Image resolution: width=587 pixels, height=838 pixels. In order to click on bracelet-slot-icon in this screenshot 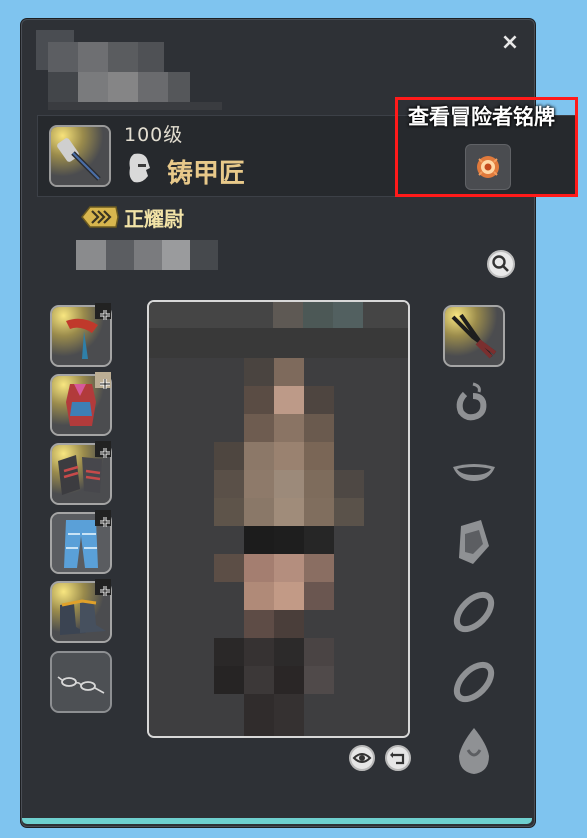, I will do `click(474, 543)`.